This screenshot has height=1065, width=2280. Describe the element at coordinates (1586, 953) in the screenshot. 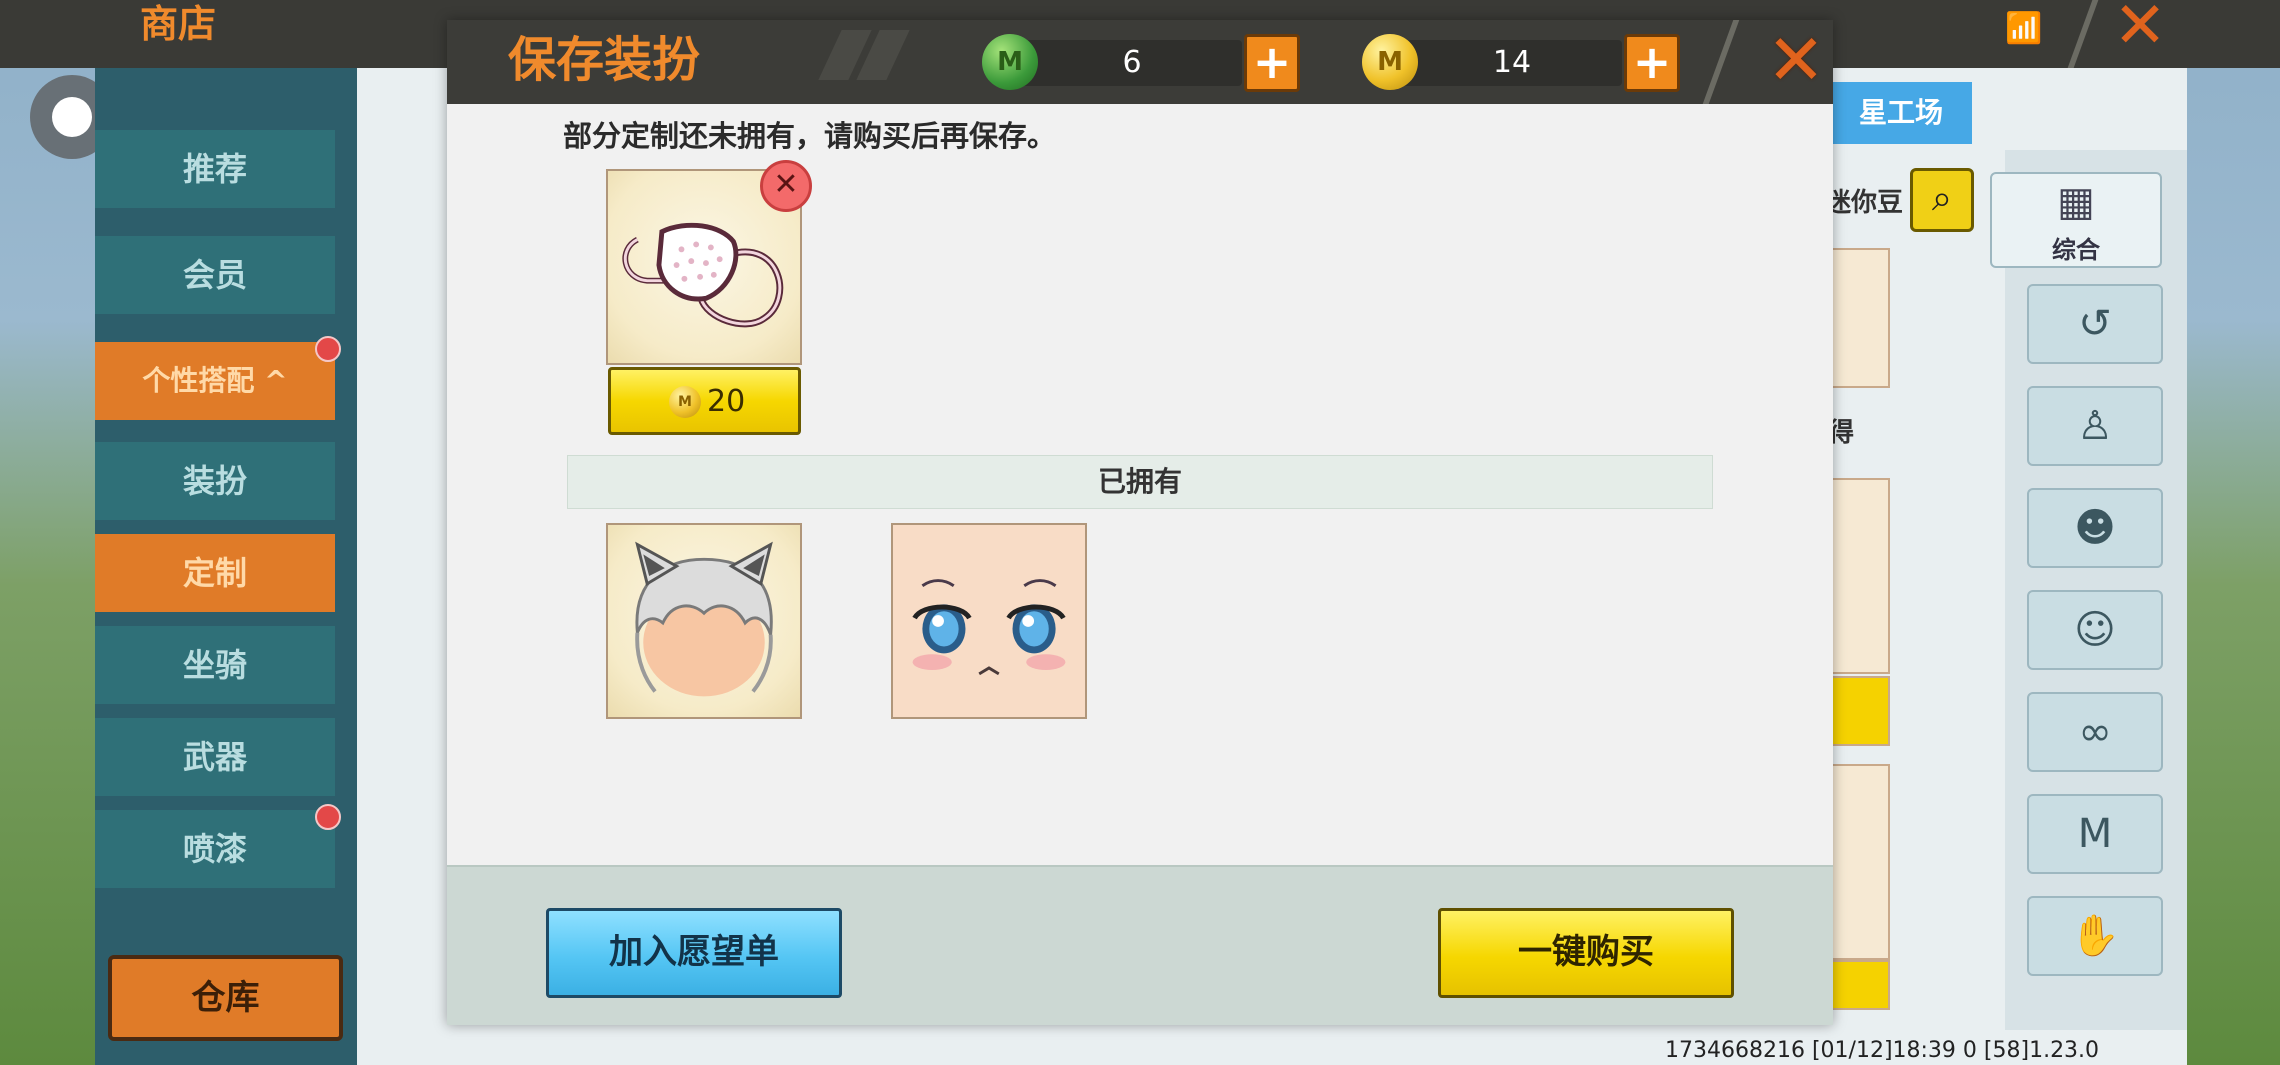

I see `buy-all-button: 一键购买` at that location.